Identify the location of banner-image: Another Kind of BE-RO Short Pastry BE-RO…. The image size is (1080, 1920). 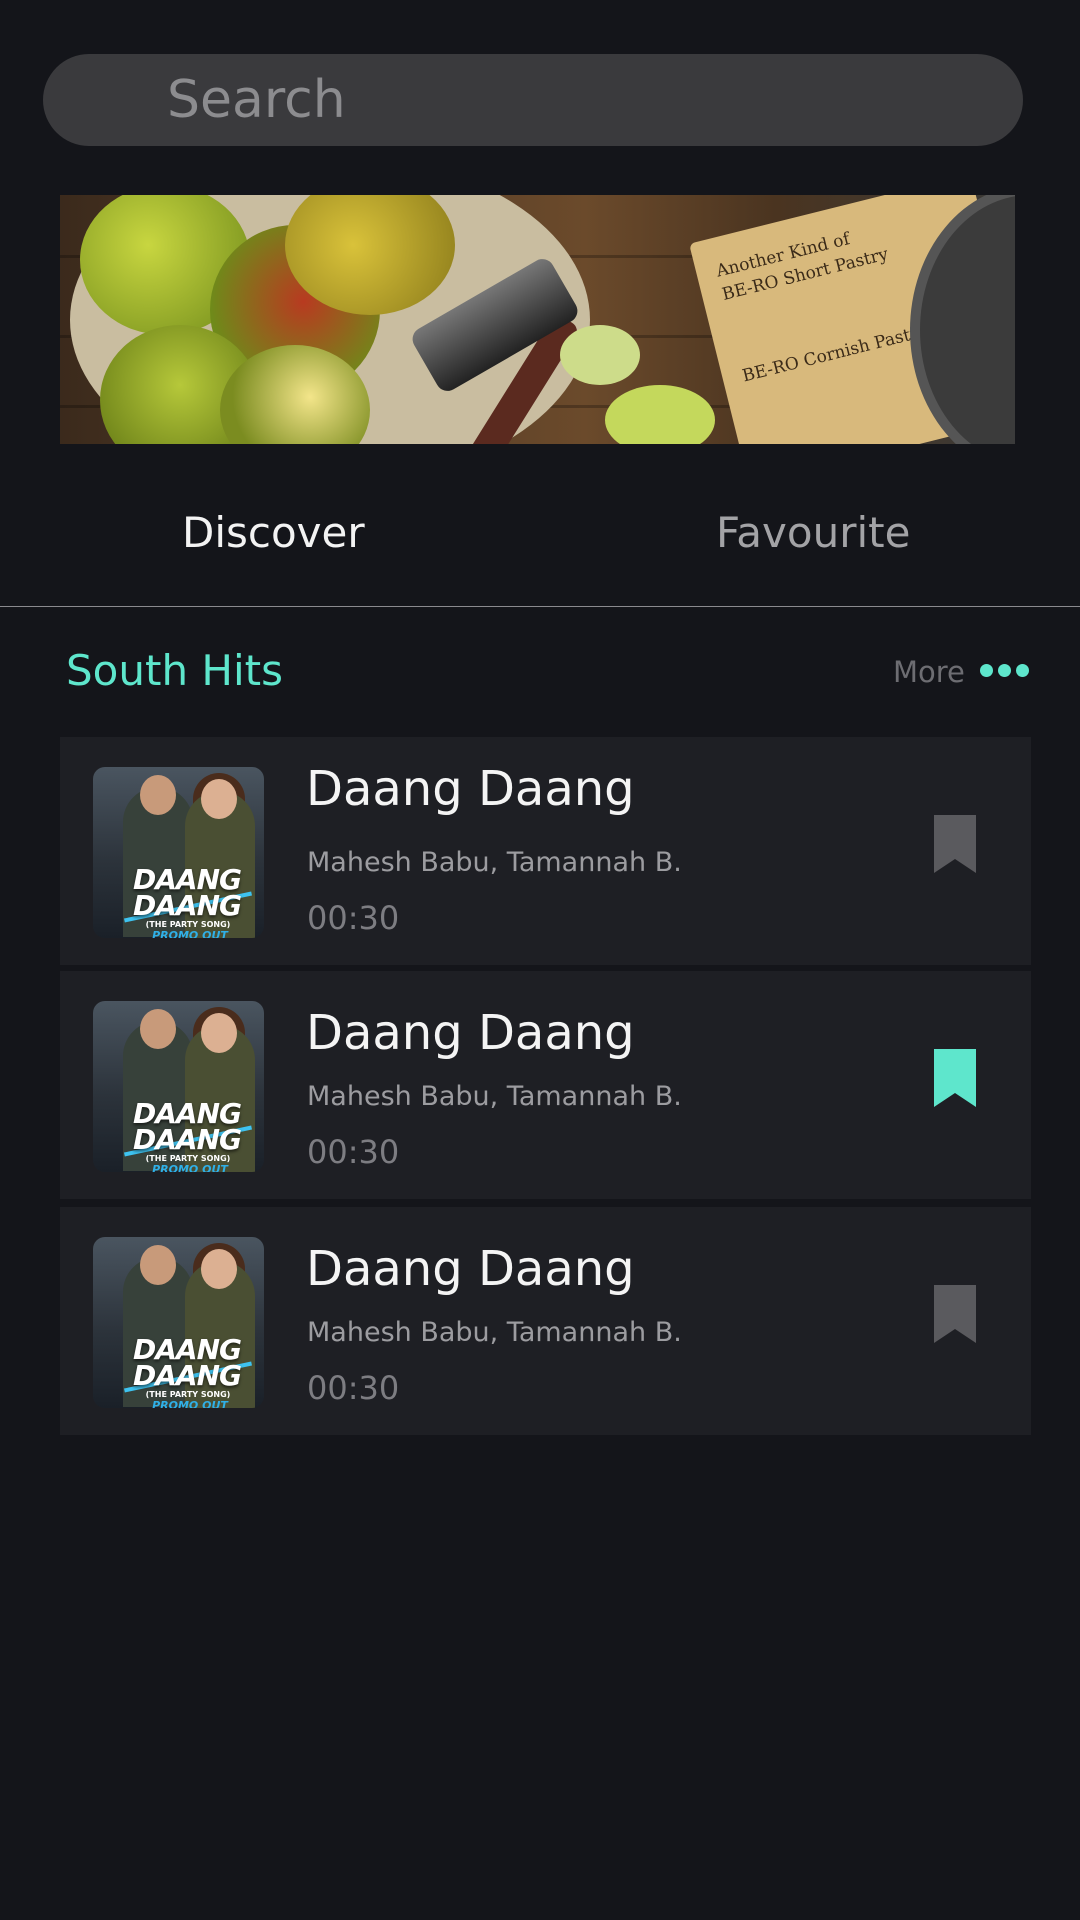
(537, 319).